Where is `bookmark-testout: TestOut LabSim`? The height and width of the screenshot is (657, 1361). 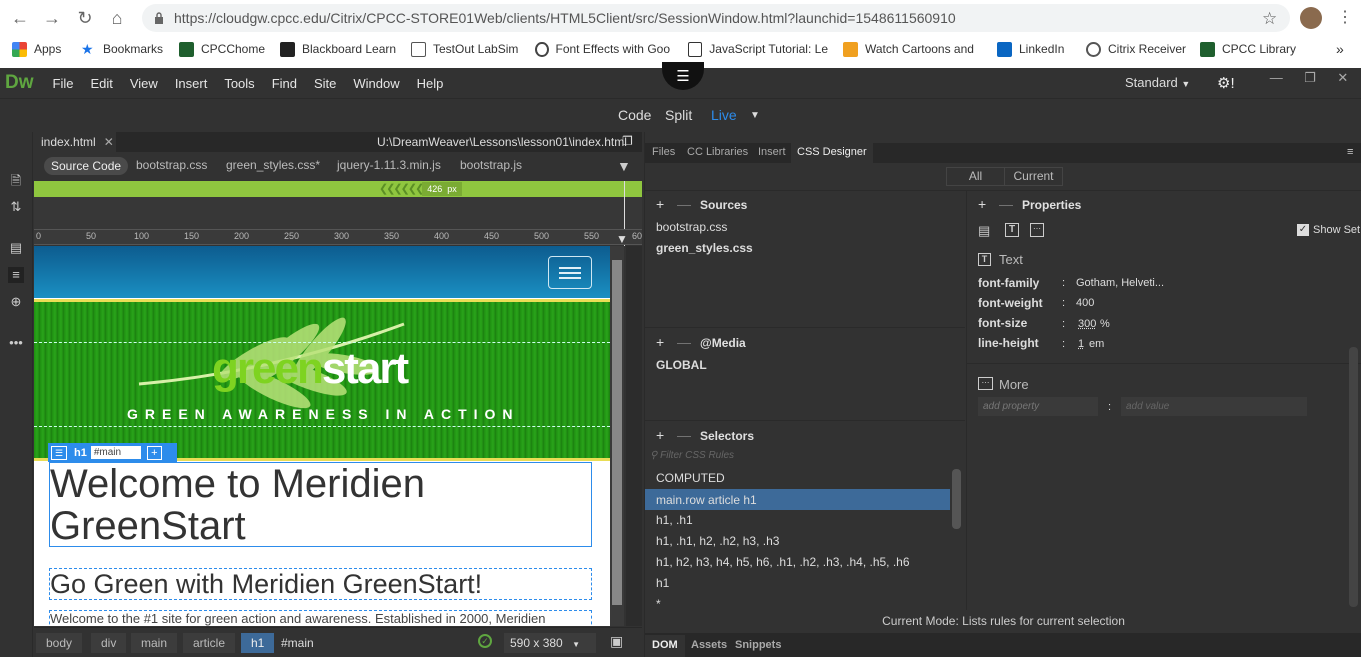 bookmark-testout: TestOut LabSim is located at coordinates (464, 49).